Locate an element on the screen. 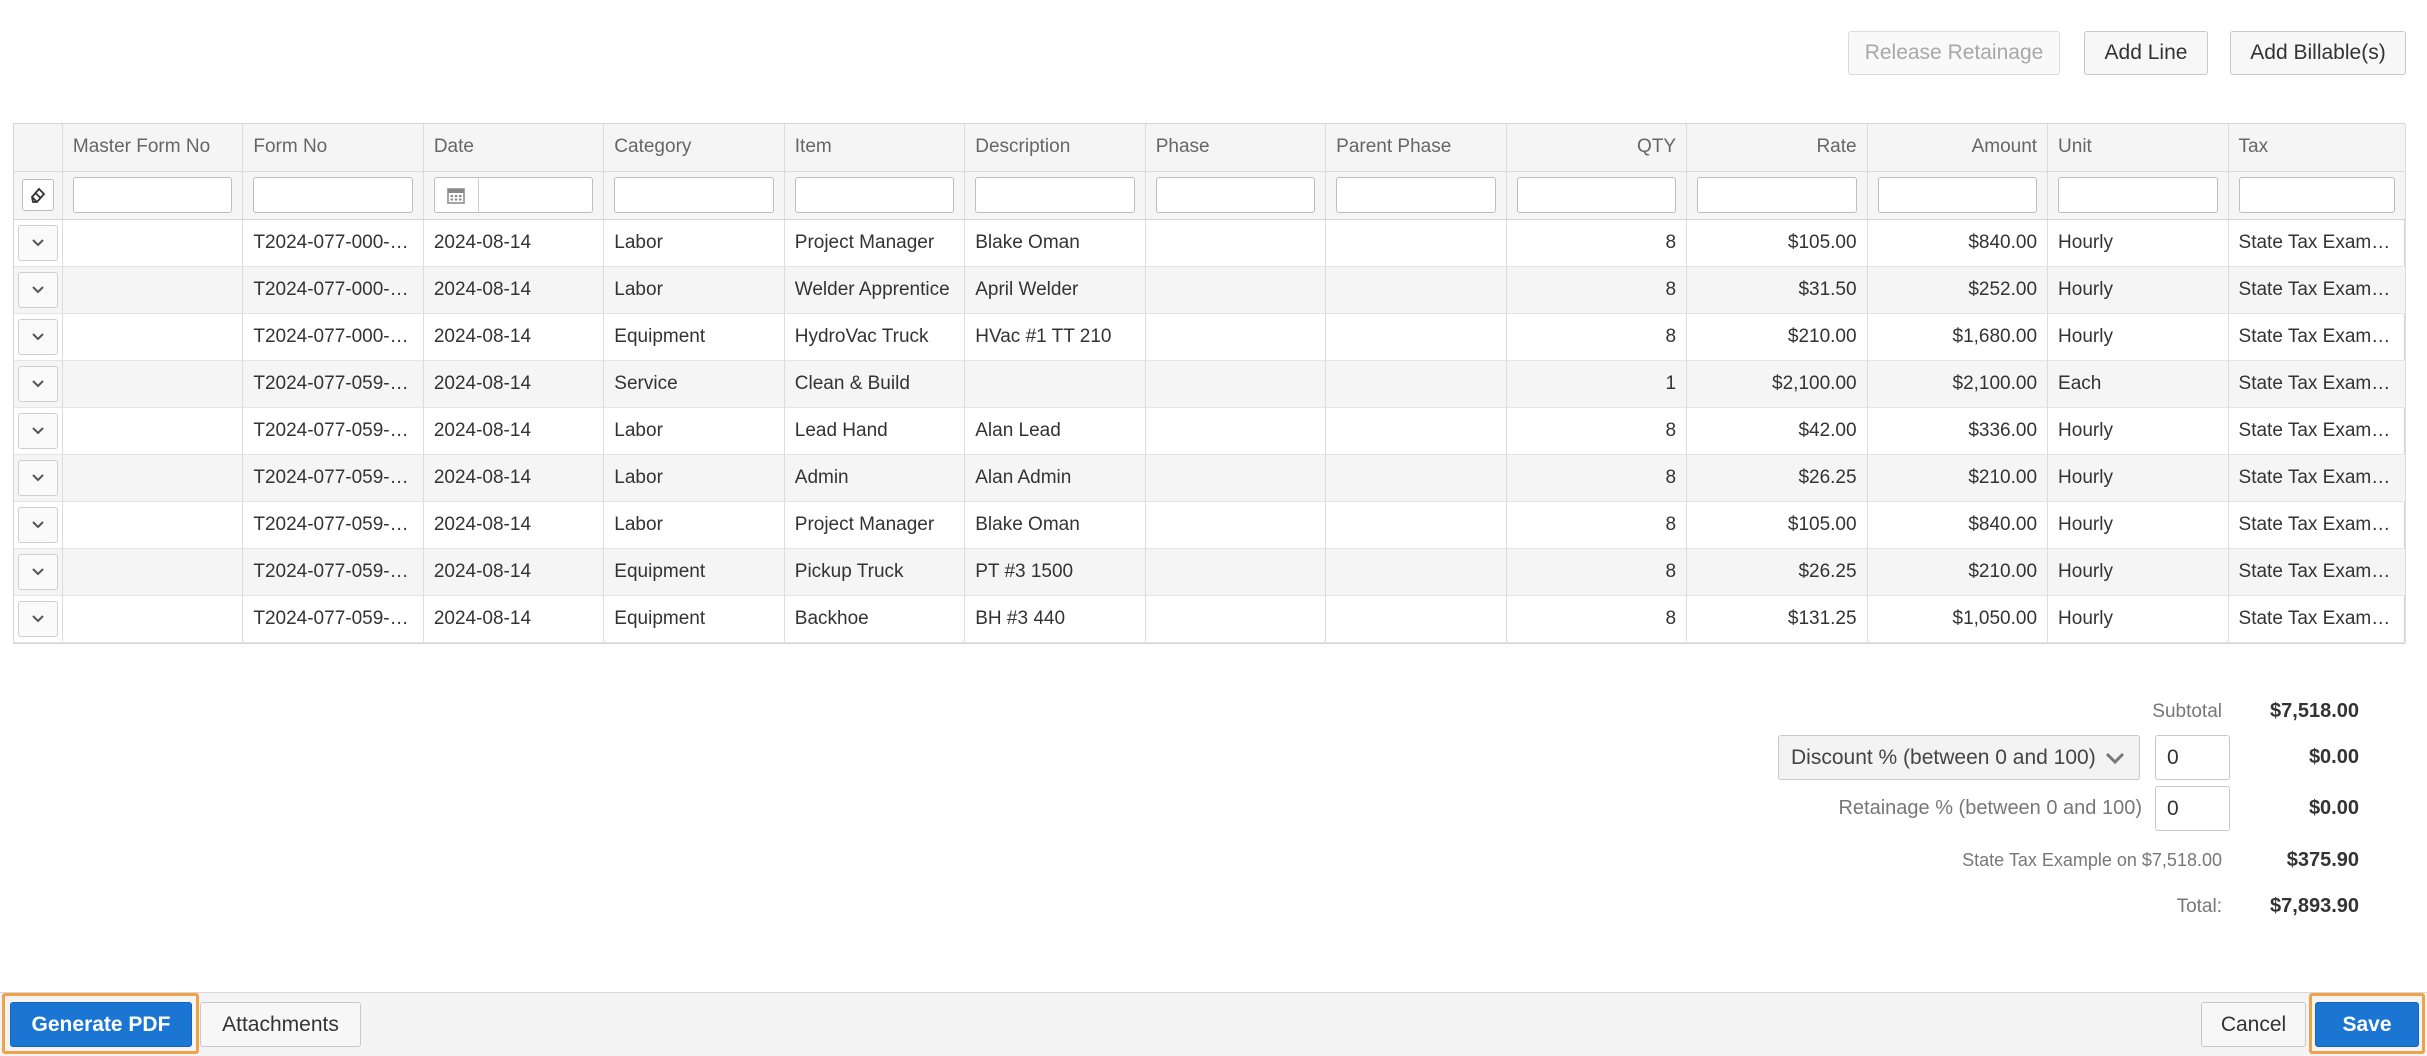  cell-rate: $105.00 is located at coordinates (1777, 525).